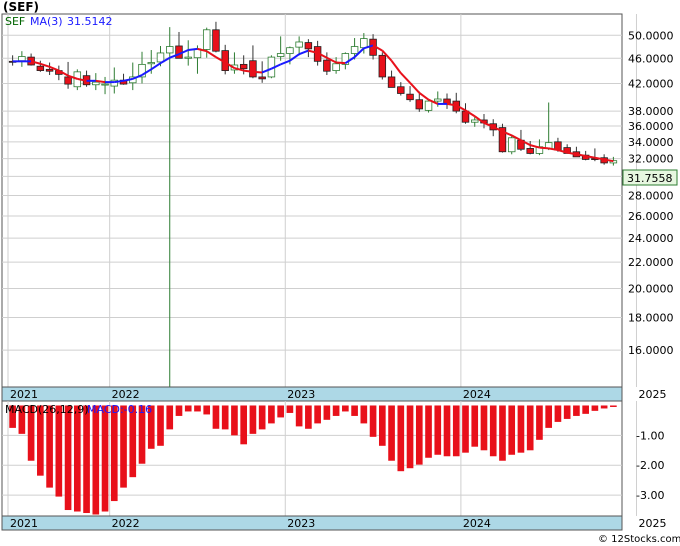 The width and height of the screenshot is (680, 546). Describe the element at coordinates (650, 435) in the screenshot. I see `macd-tick-label: -1.00` at that location.